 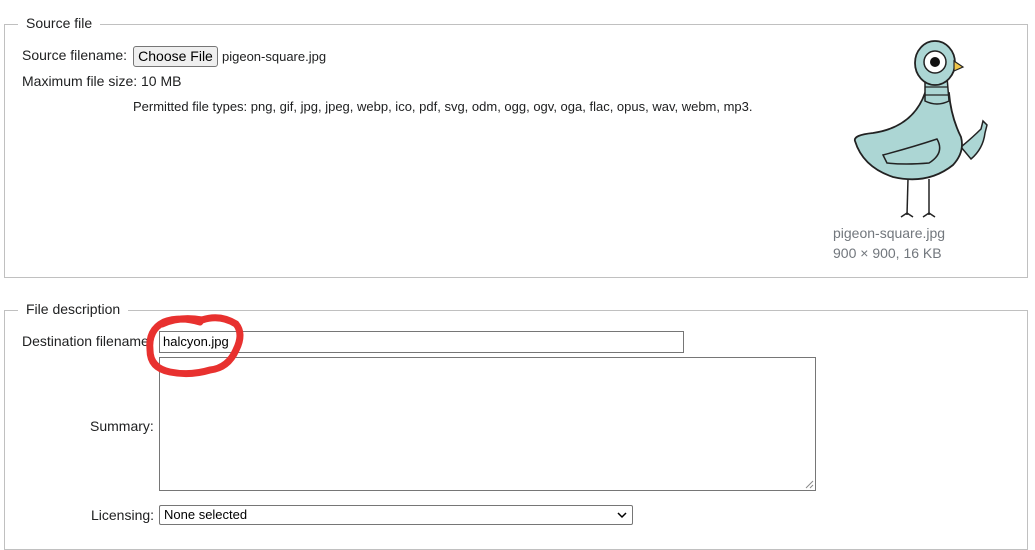 What do you see at coordinates (73, 309) in the screenshot?
I see `file-description-legend: File description` at bounding box center [73, 309].